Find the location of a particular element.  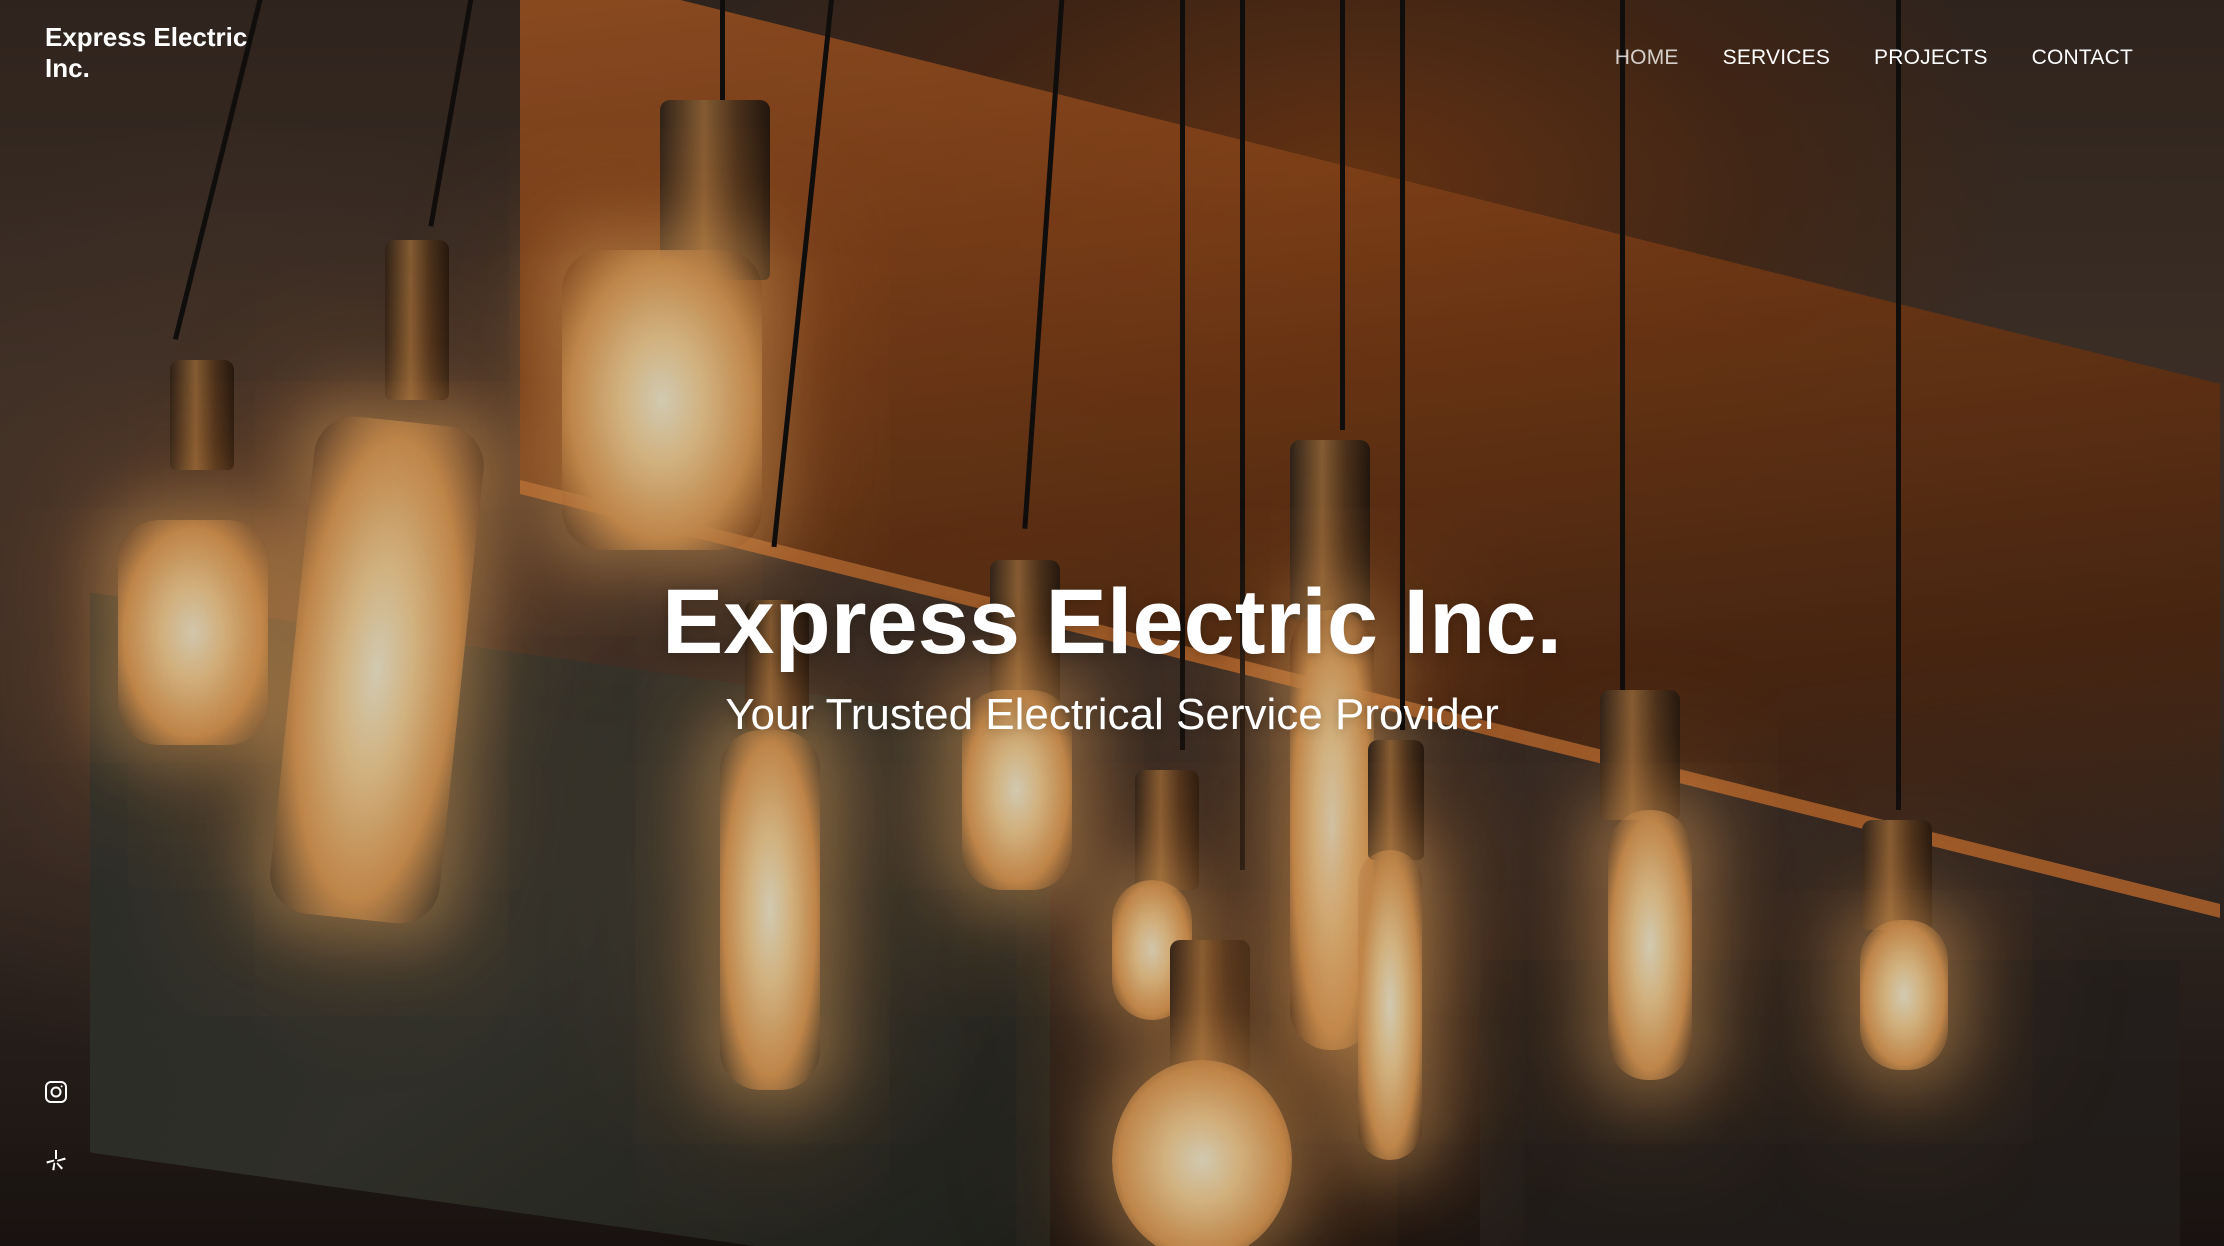

nav-home: HOME is located at coordinates (1647, 58).